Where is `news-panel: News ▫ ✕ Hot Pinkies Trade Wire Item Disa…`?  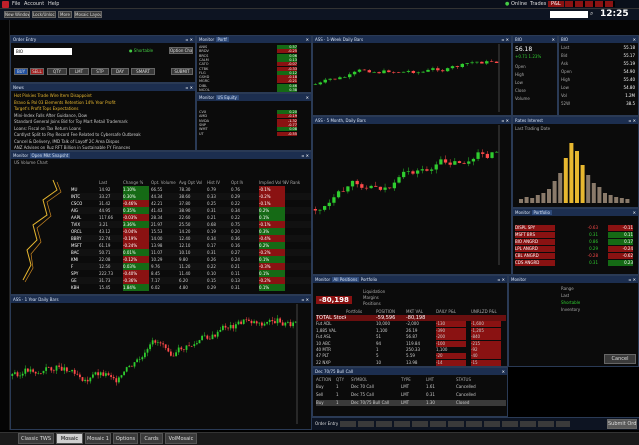 news-panel: News ▫ ✕ Hot Pinkies Trade Wire Item Disa… is located at coordinates (103, 117).